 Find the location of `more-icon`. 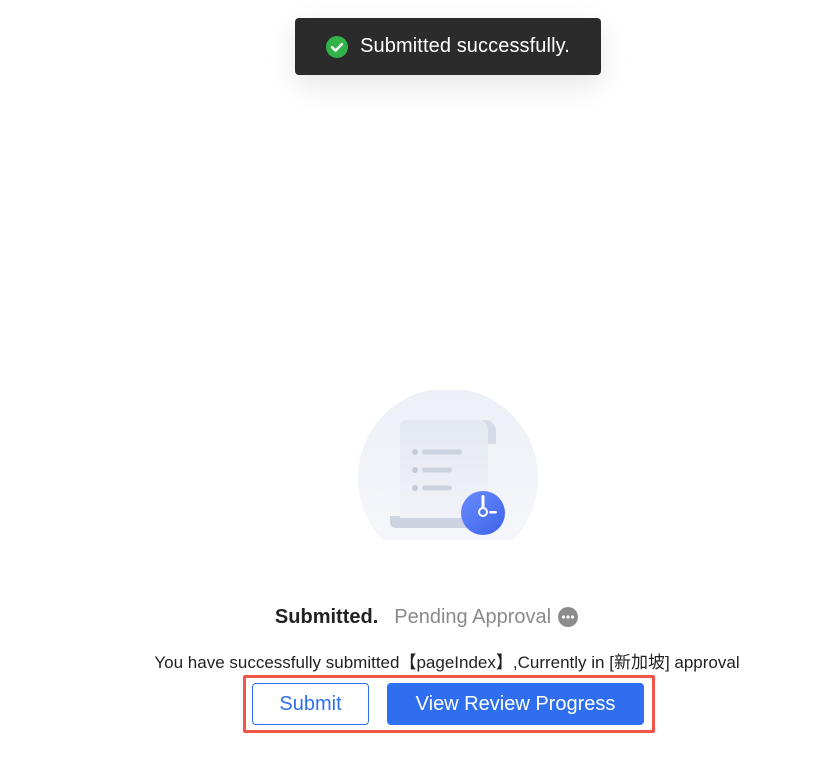

more-icon is located at coordinates (568, 617).